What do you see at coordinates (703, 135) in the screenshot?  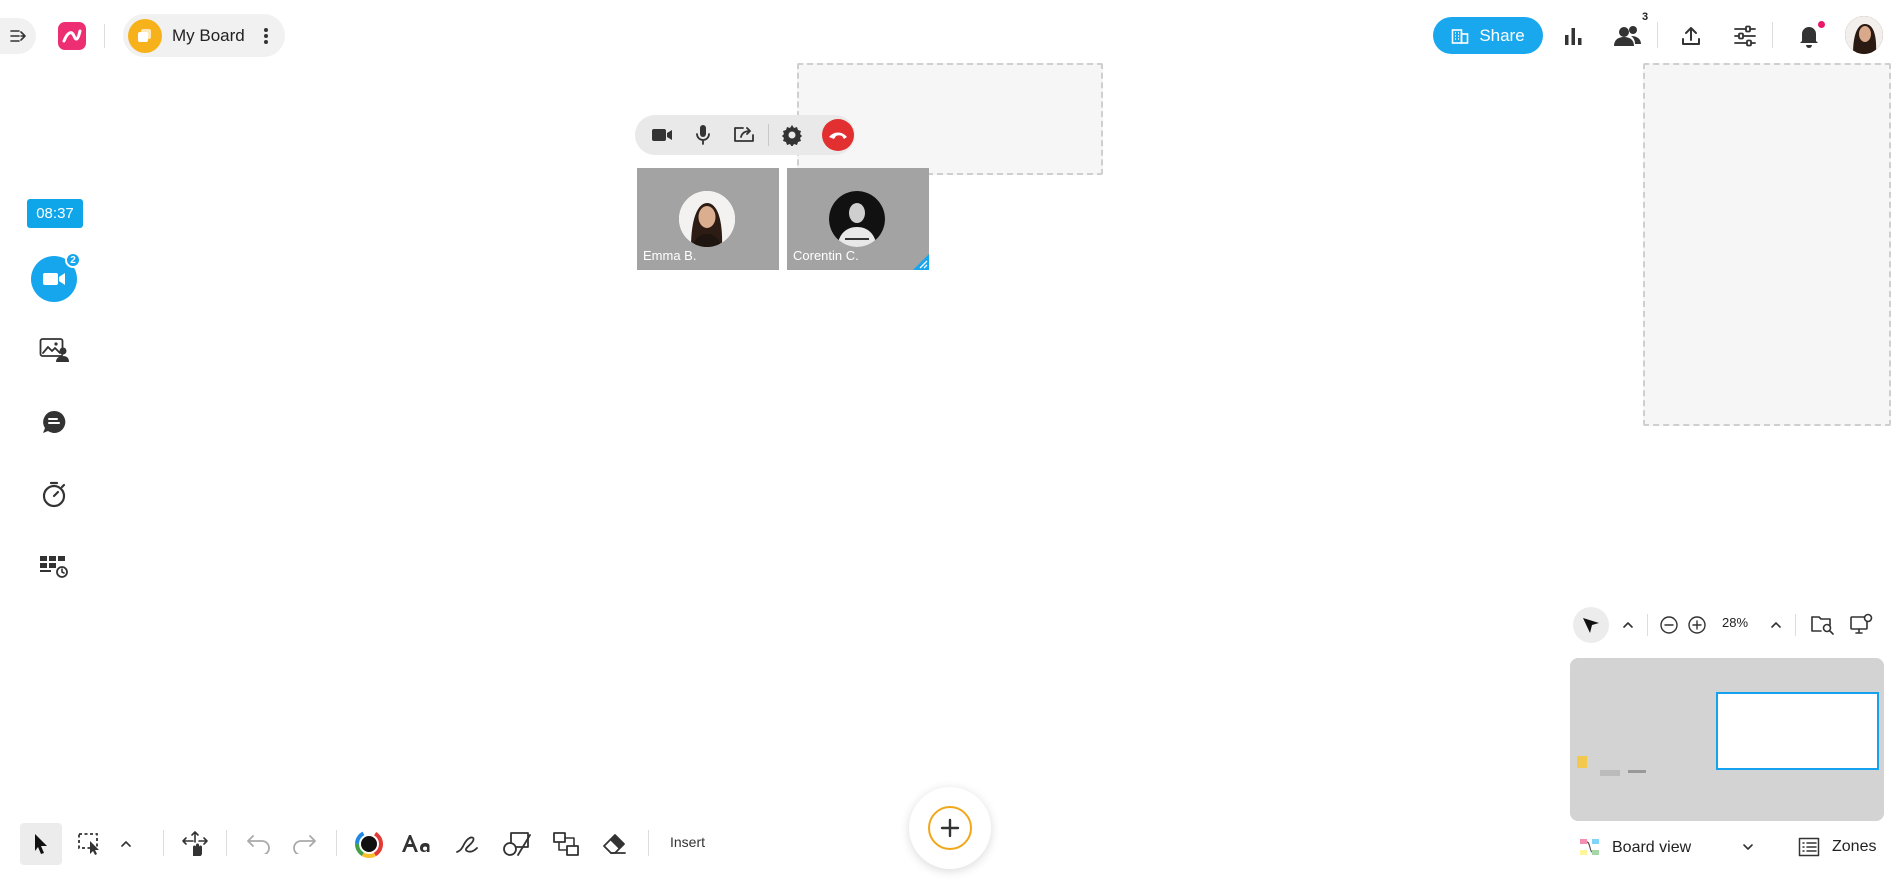 I see `microphone-toggle-button` at bounding box center [703, 135].